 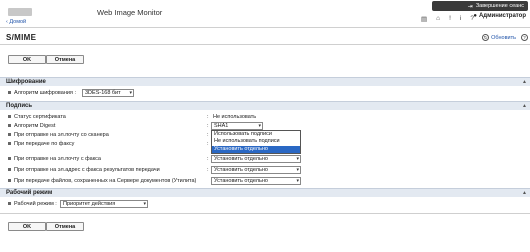 I want to click on document-server-value: Установить отдельно, so click(x=241, y=181).